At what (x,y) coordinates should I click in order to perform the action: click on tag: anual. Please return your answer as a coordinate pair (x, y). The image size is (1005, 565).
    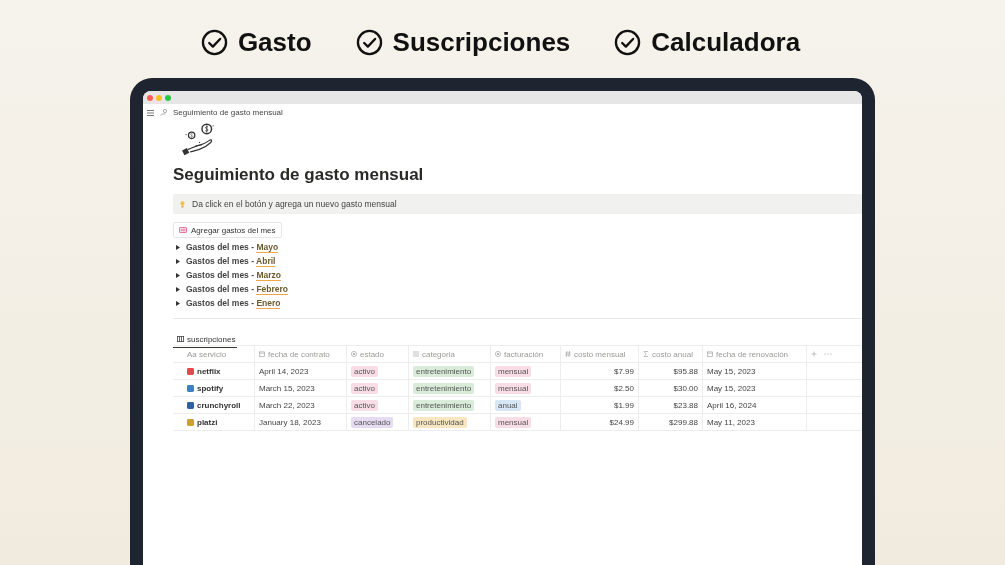
    Looking at the image, I should click on (508, 405).